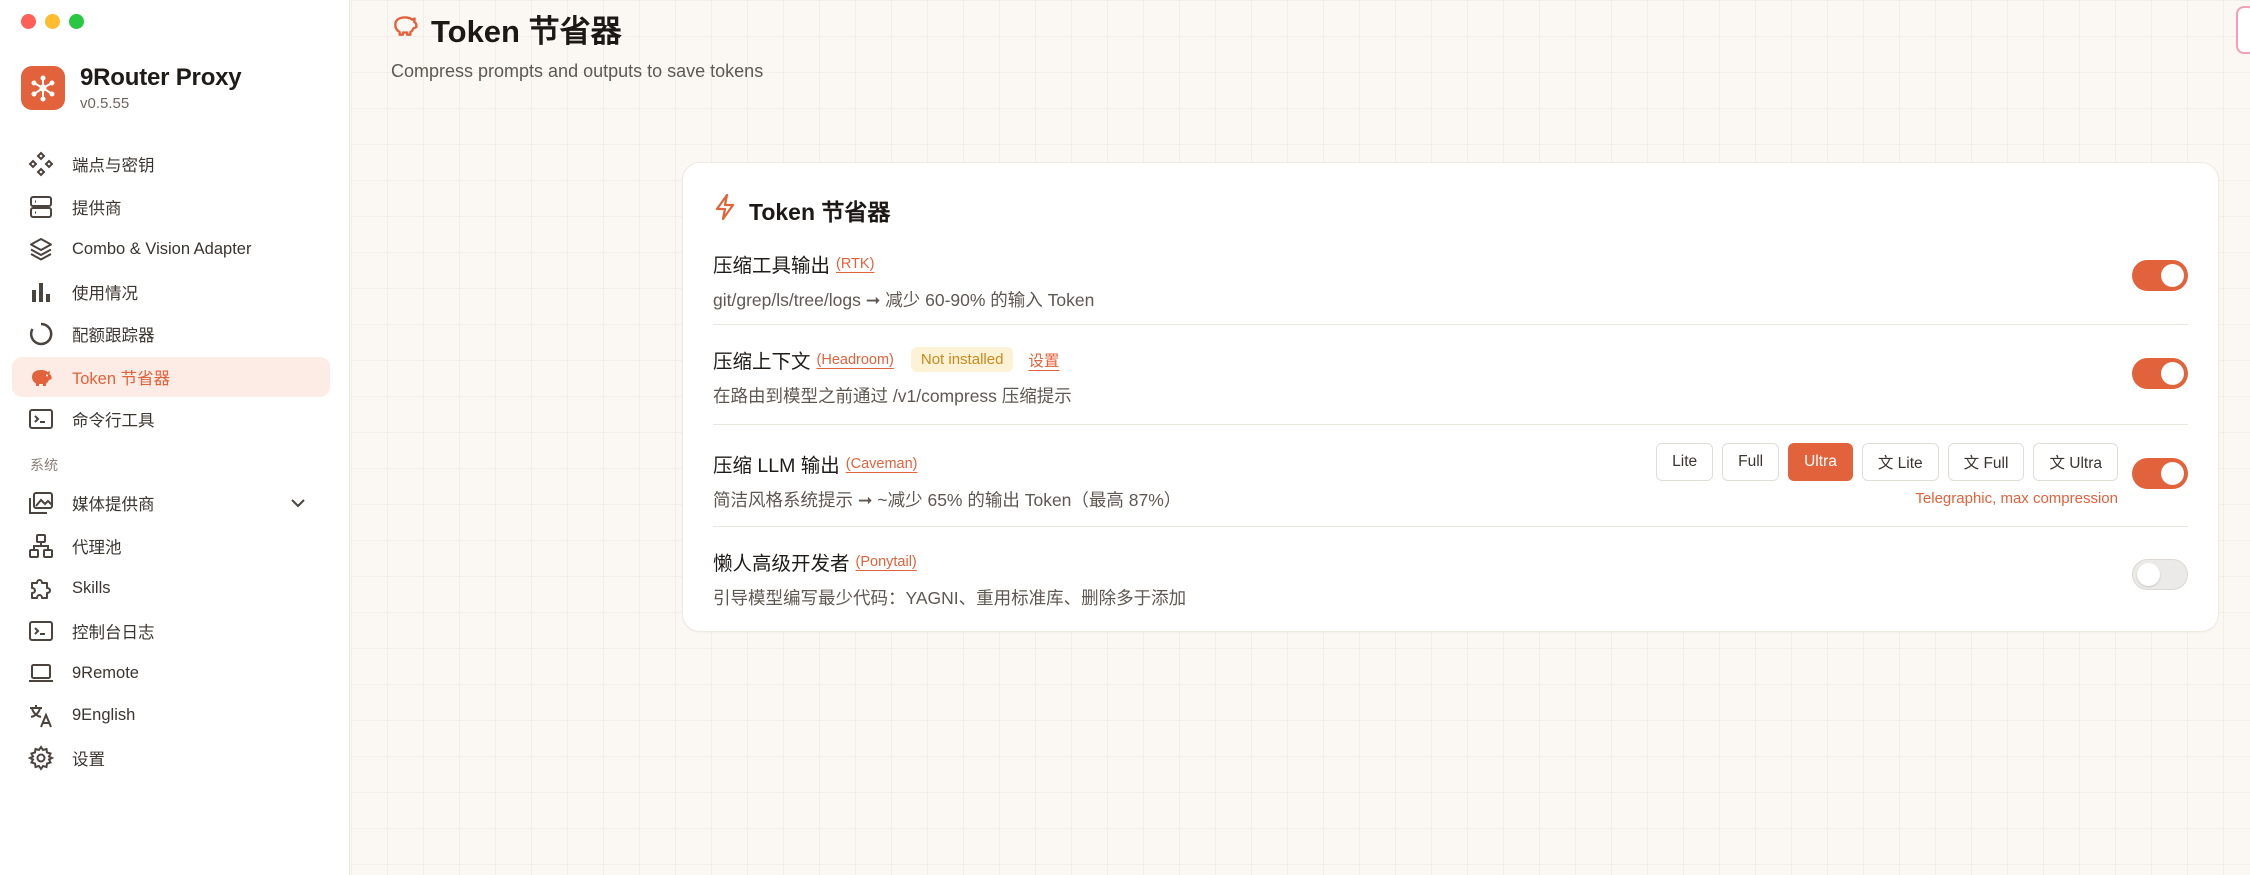 The image size is (2250, 875). I want to click on sidebar-item-settings: 设置, so click(171, 758).